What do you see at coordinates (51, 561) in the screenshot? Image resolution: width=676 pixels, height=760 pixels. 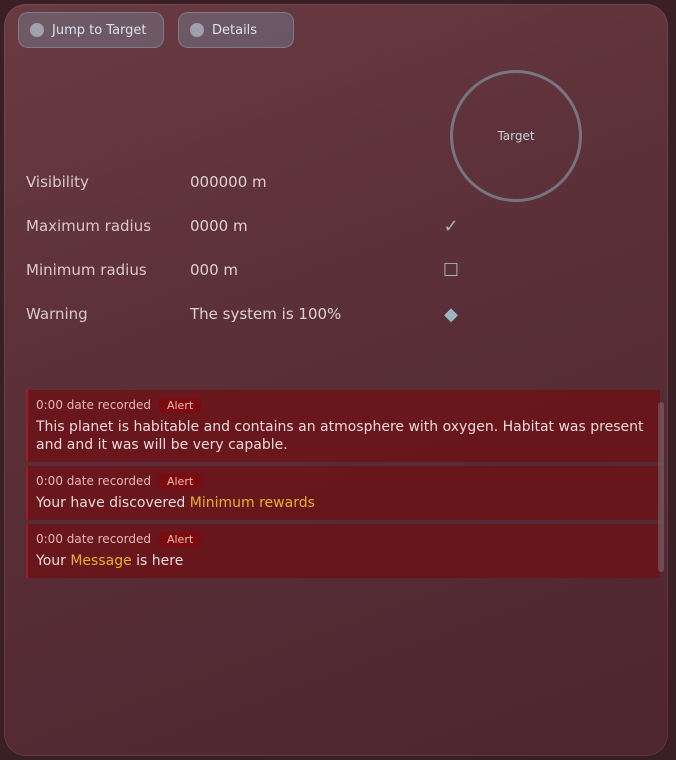 I see `log-message-prefix: Your` at bounding box center [51, 561].